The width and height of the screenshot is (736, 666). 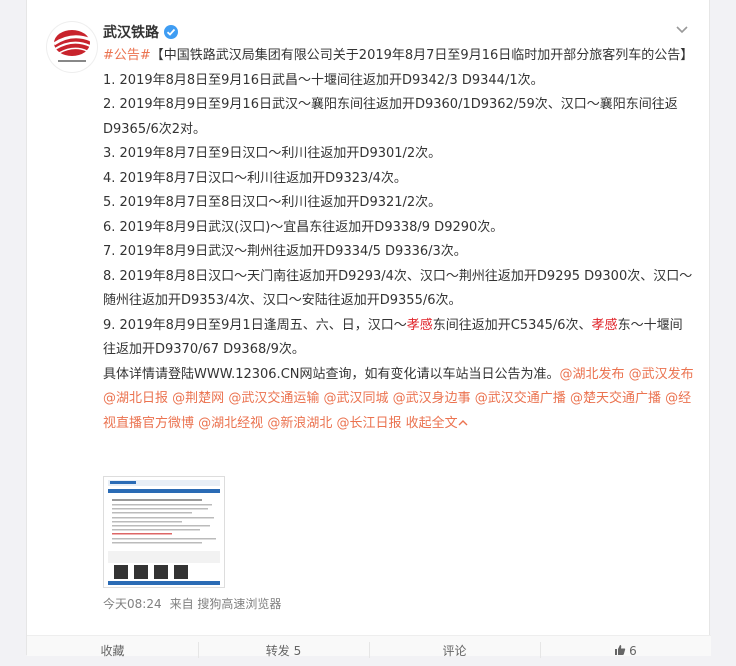 What do you see at coordinates (198, 398) in the screenshot?
I see `mention-link: @荆楚网` at bounding box center [198, 398].